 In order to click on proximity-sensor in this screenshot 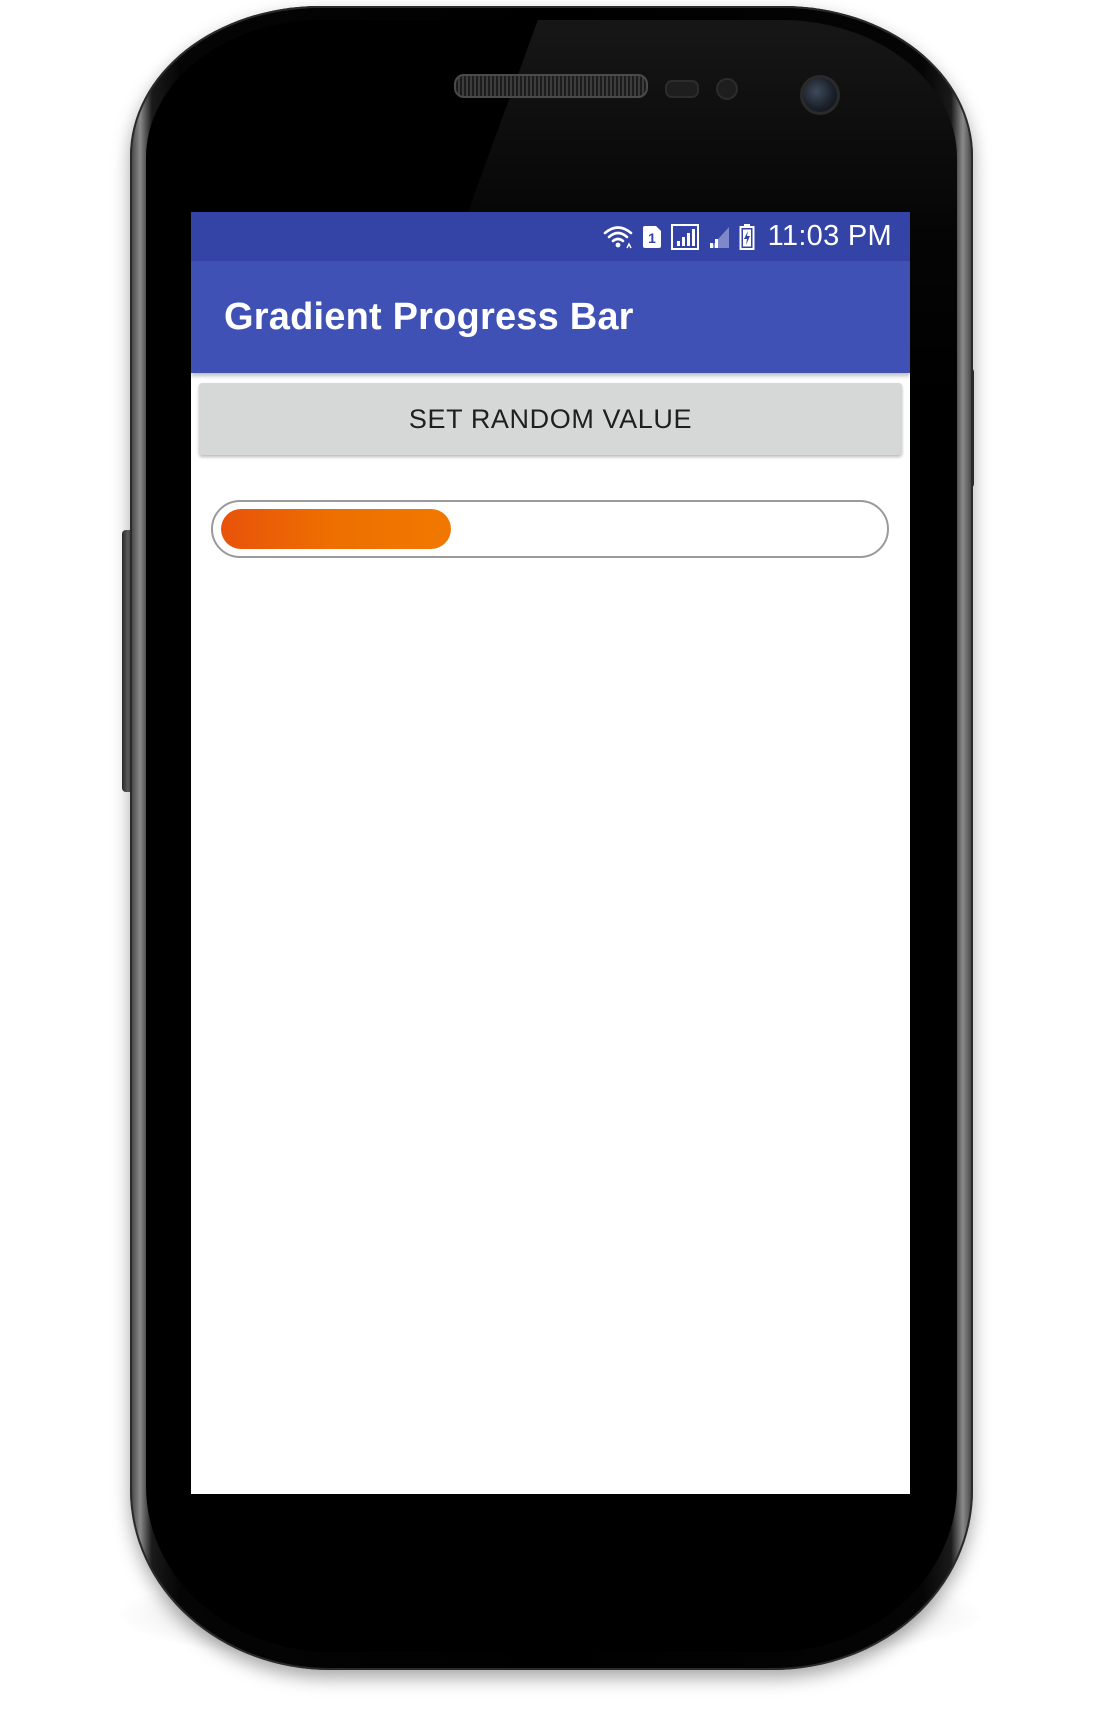, I will do `click(682, 89)`.